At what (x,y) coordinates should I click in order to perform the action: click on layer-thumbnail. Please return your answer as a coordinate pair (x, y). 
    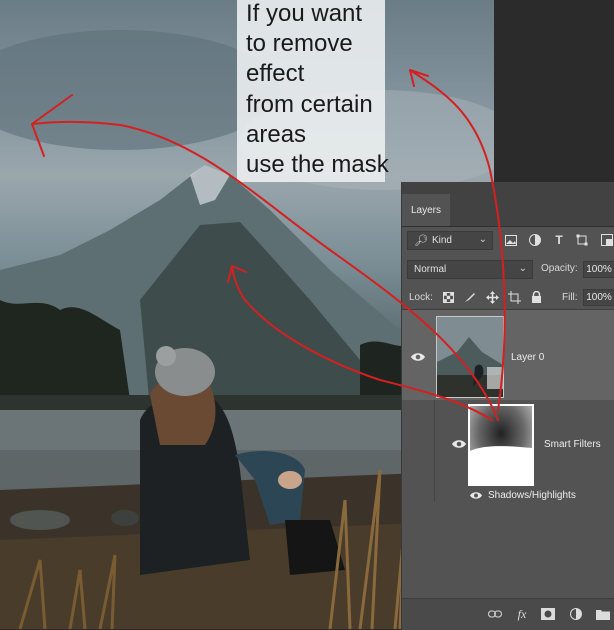
    Looking at the image, I should click on (470, 357).